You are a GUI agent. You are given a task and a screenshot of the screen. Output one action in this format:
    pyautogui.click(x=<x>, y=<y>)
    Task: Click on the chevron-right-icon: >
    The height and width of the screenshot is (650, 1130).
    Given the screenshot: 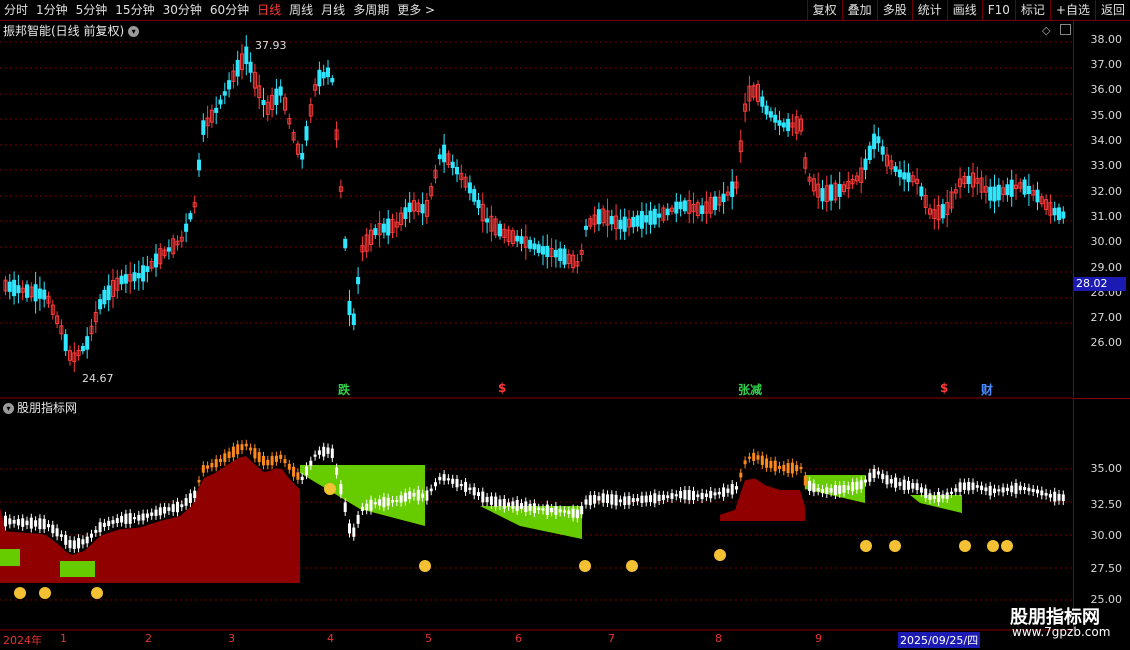 What is the action you would take?
    pyautogui.click(x=428, y=10)
    